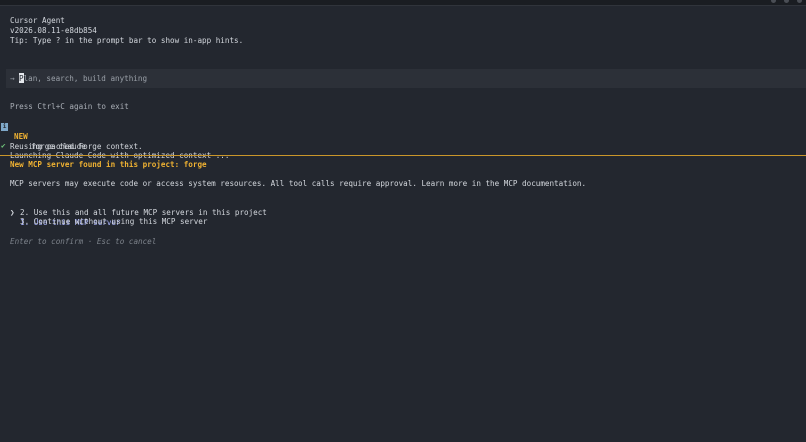 The width and height of the screenshot is (806, 442). I want to click on prompt-placeholder: lan, search, build anything, so click(85, 78).